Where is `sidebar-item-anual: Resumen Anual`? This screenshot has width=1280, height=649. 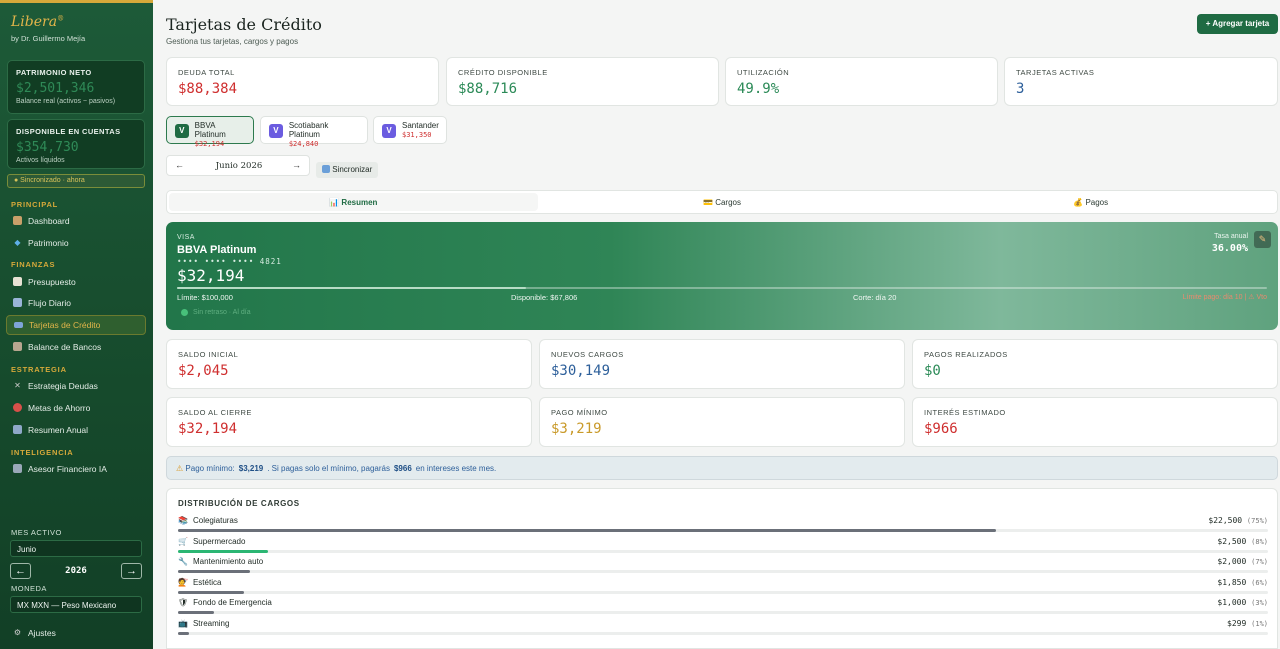 sidebar-item-anual: Resumen Anual is located at coordinates (76, 431).